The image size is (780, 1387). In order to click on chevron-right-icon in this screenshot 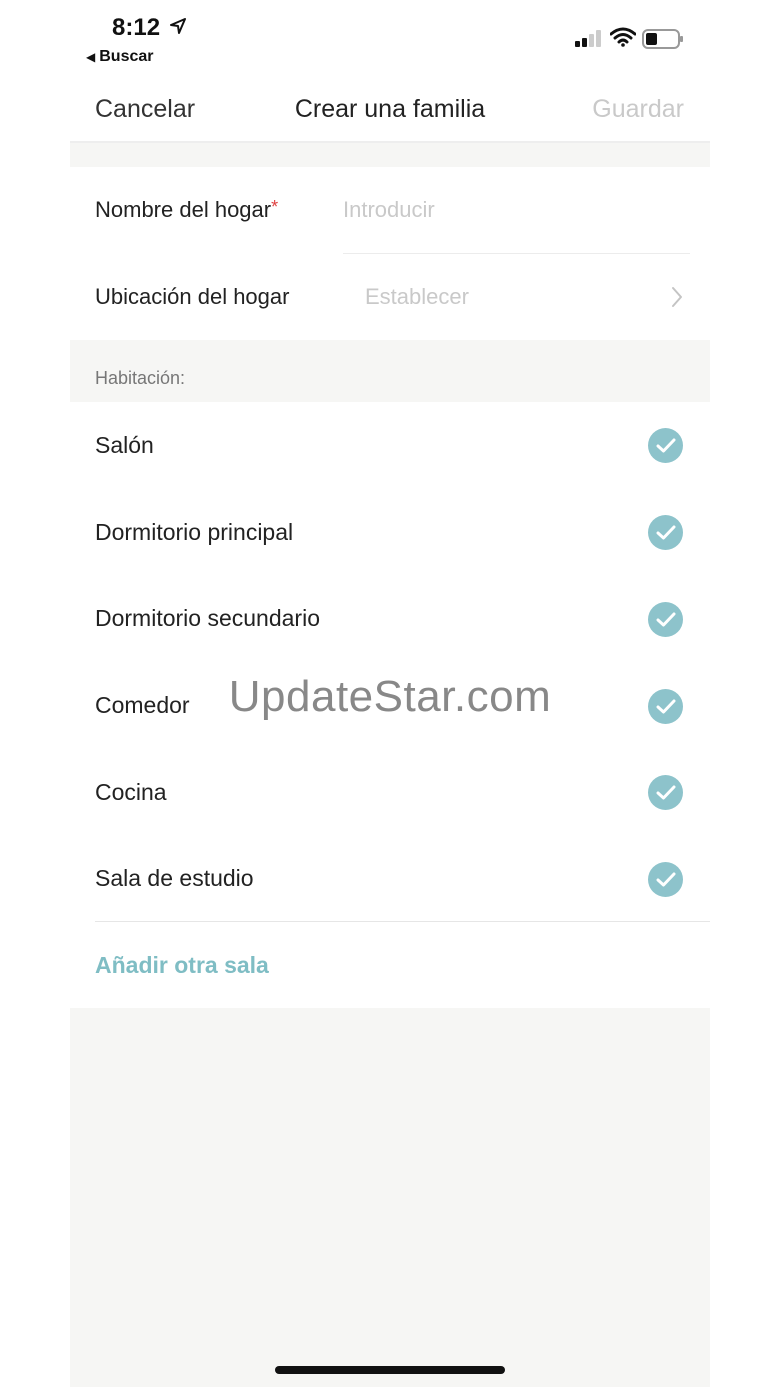, I will do `click(677, 299)`.